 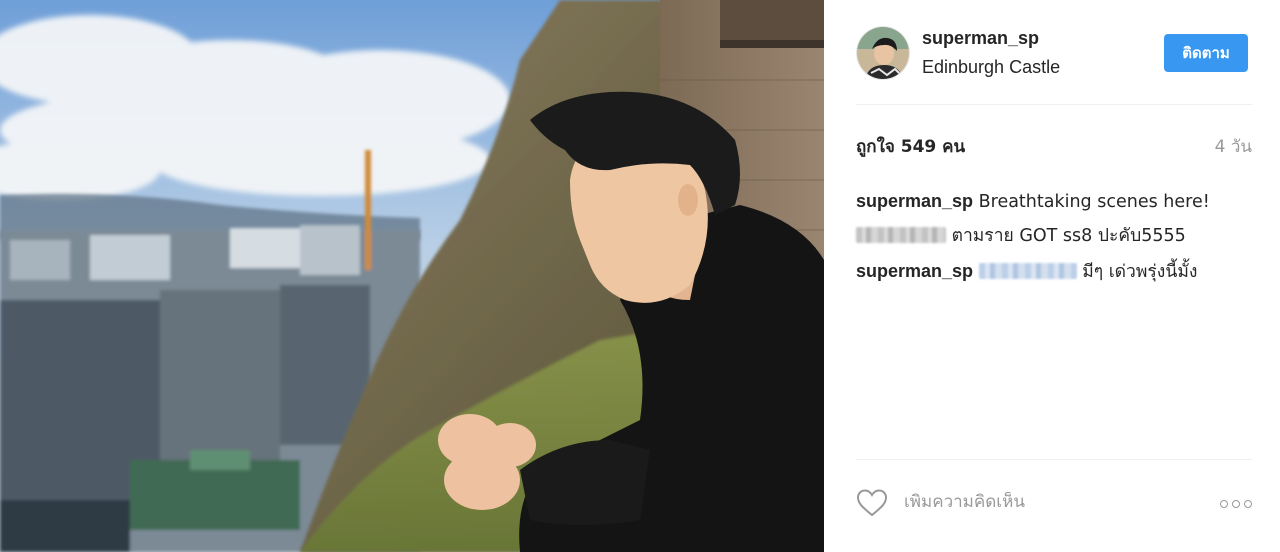 I want to click on redacted-username, so click(x=901, y=234).